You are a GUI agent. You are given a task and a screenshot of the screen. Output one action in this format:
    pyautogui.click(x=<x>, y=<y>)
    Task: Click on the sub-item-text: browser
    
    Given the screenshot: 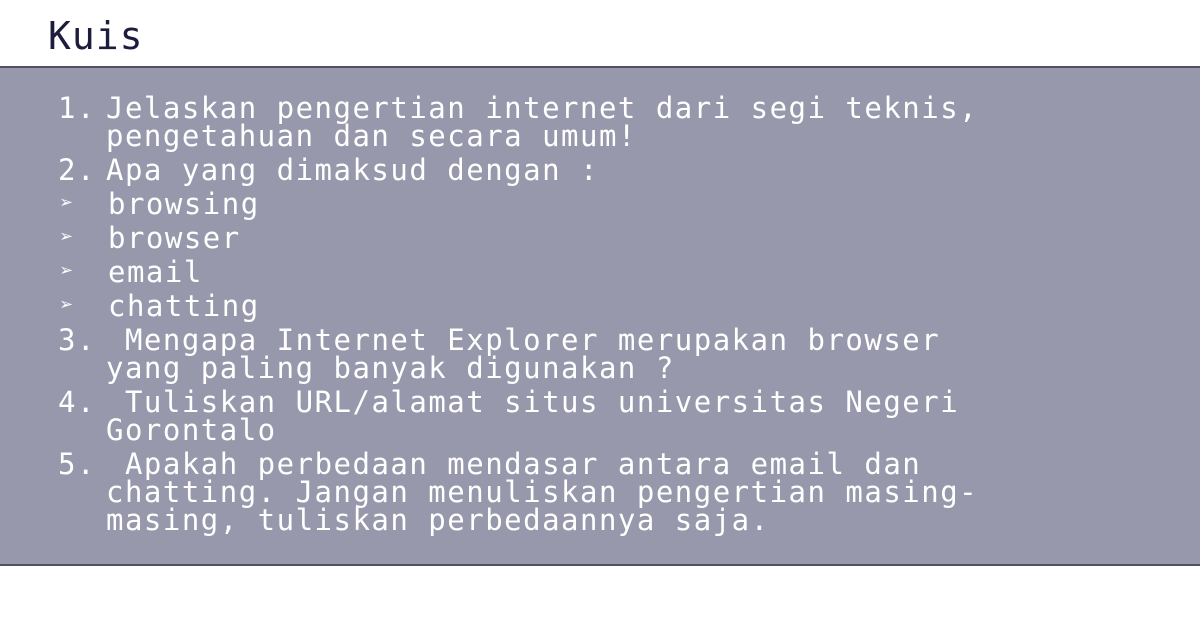 What is the action you would take?
    pyautogui.click(x=174, y=238)
    